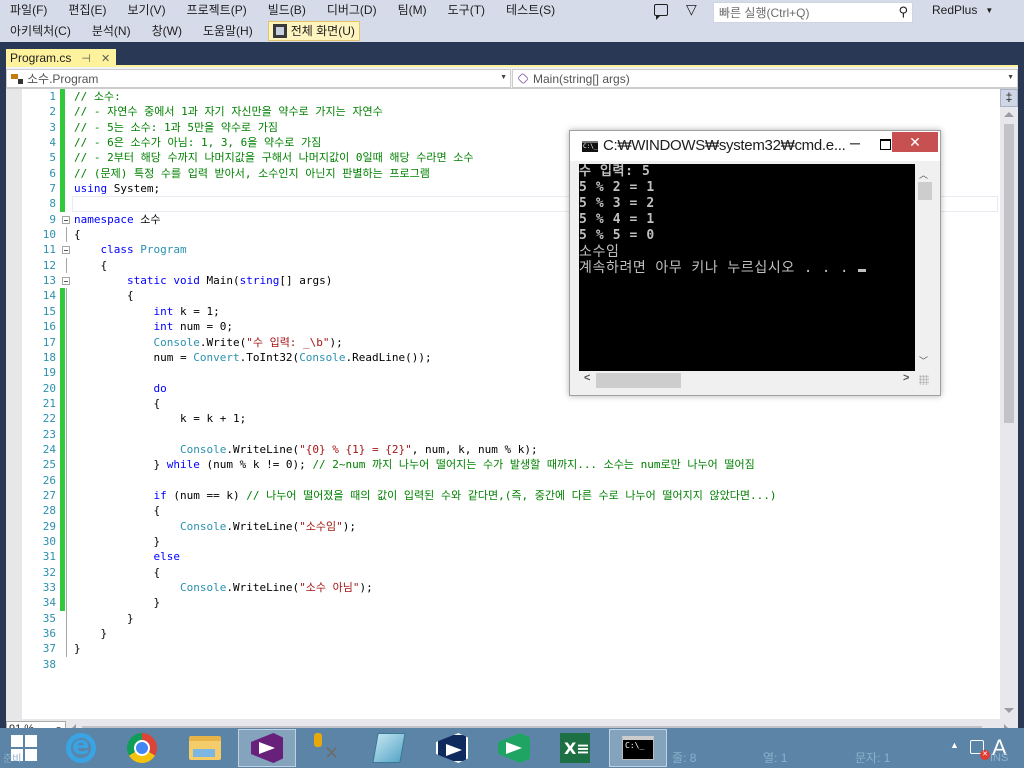 The width and height of the screenshot is (1024, 768). What do you see at coordinates (228, 31) in the screenshot?
I see `menu-item: 도움말(H)` at bounding box center [228, 31].